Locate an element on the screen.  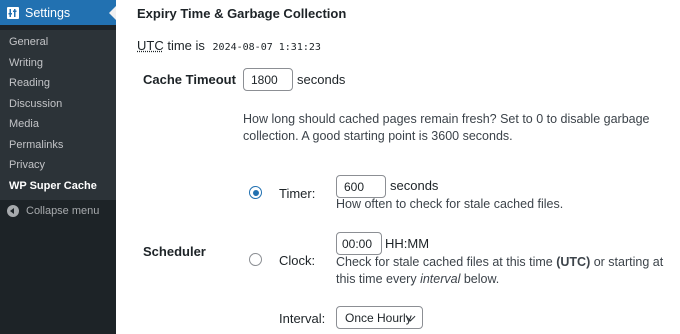
collapse-menu-button: Collapse menu is located at coordinates (53, 211).